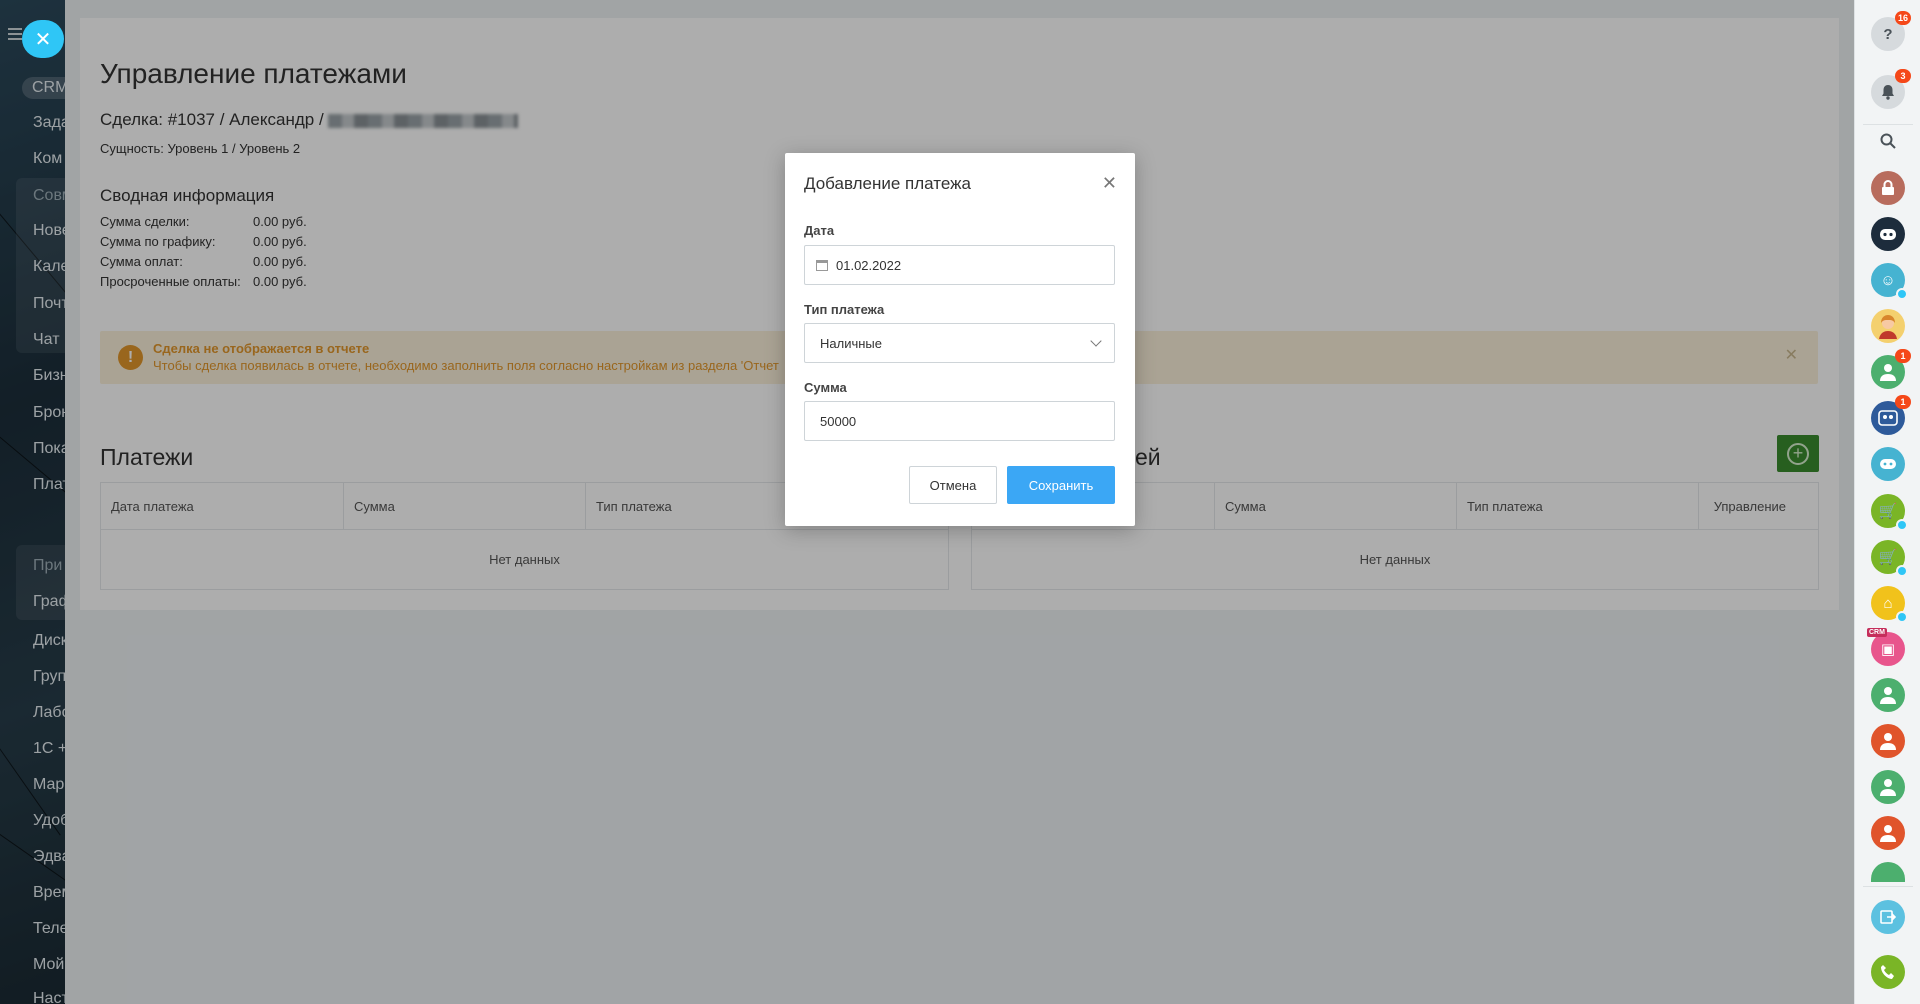 The image size is (1920, 1004). Describe the element at coordinates (1888, 464) in the screenshot. I see `bot-icon` at that location.